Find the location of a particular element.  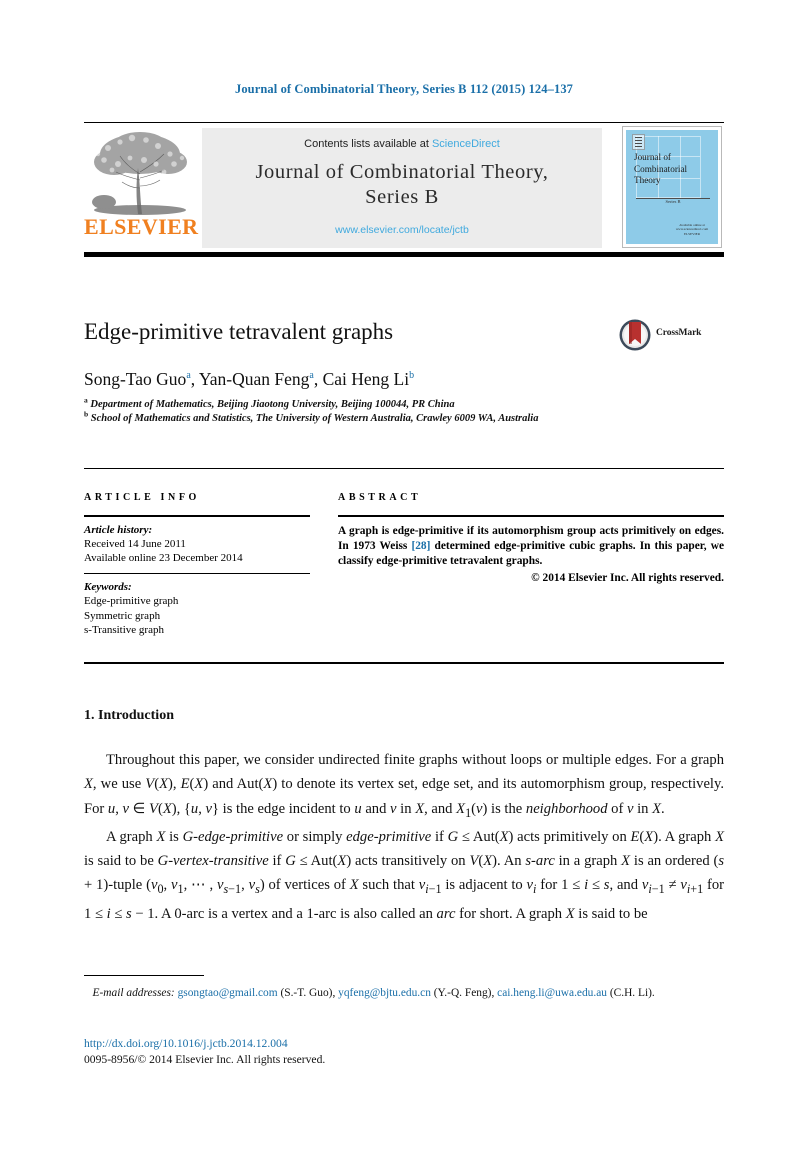

p1-e: is the edge incident to is located at coordinates (287, 808).